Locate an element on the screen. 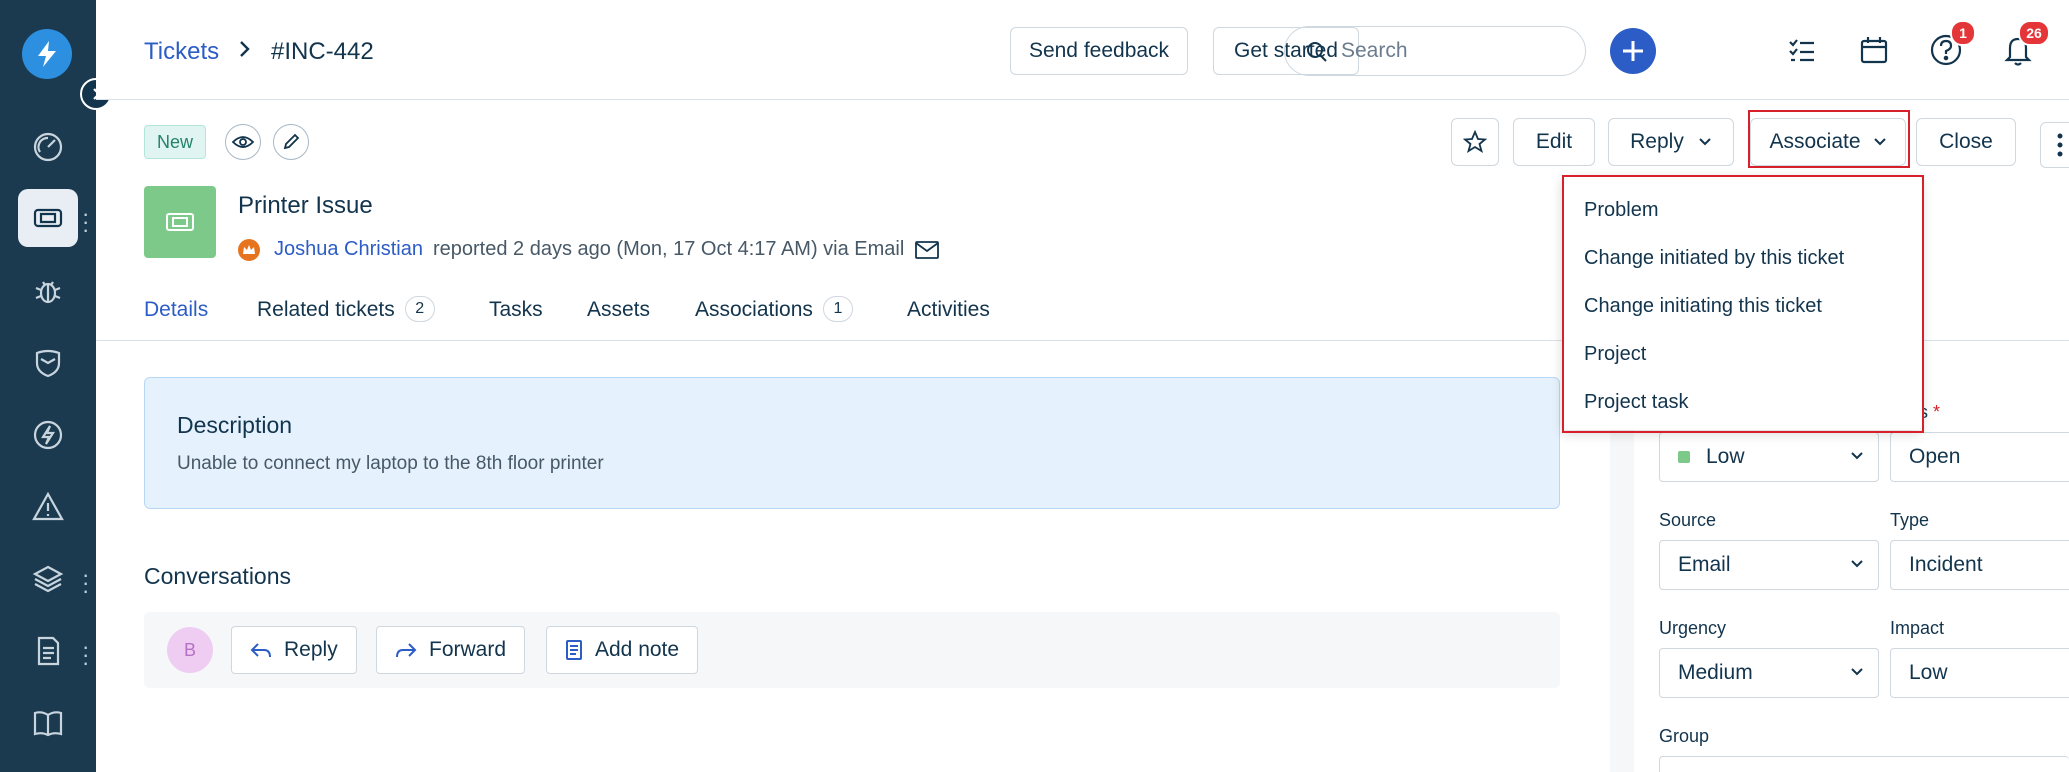 The height and width of the screenshot is (772, 2069). tab-assets-label: Assets is located at coordinates (619, 309).